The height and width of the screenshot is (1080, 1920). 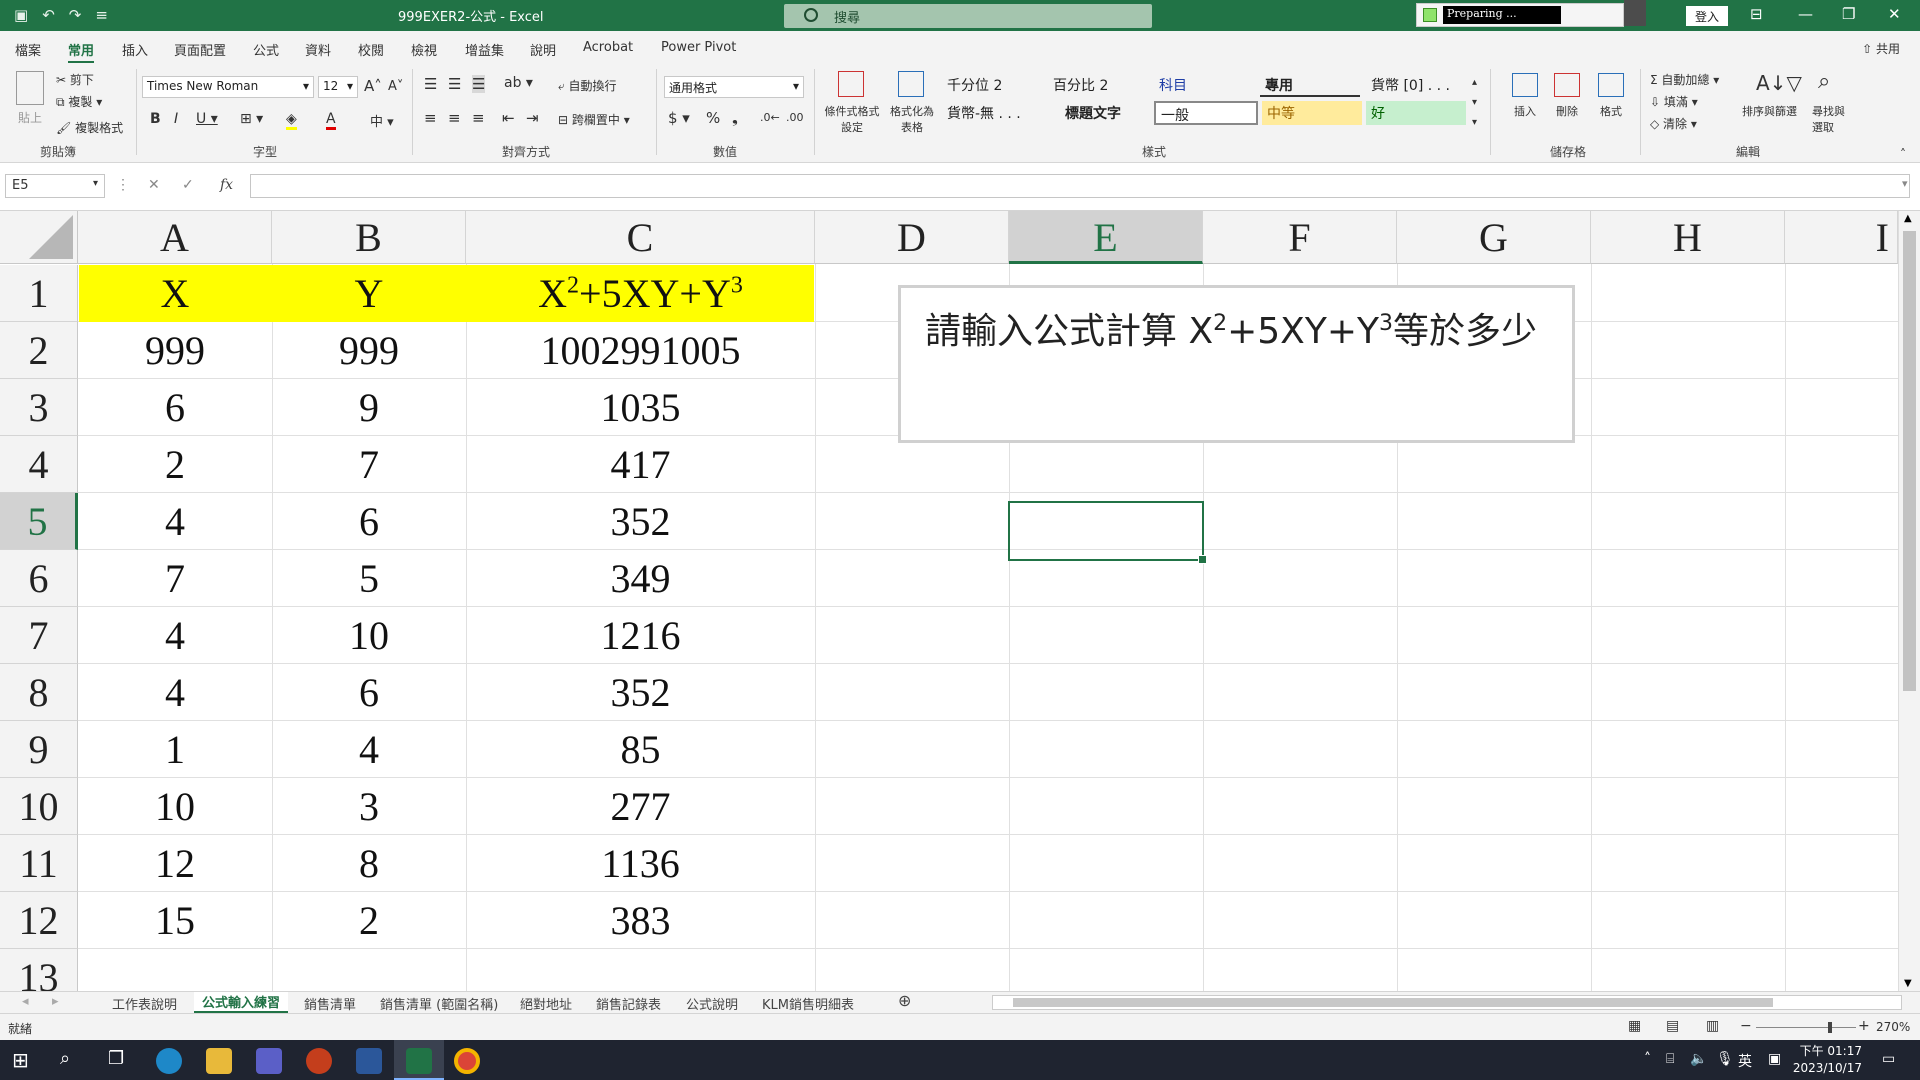 What do you see at coordinates (226, 185) in the screenshot?
I see `insert-function-icon: fx` at bounding box center [226, 185].